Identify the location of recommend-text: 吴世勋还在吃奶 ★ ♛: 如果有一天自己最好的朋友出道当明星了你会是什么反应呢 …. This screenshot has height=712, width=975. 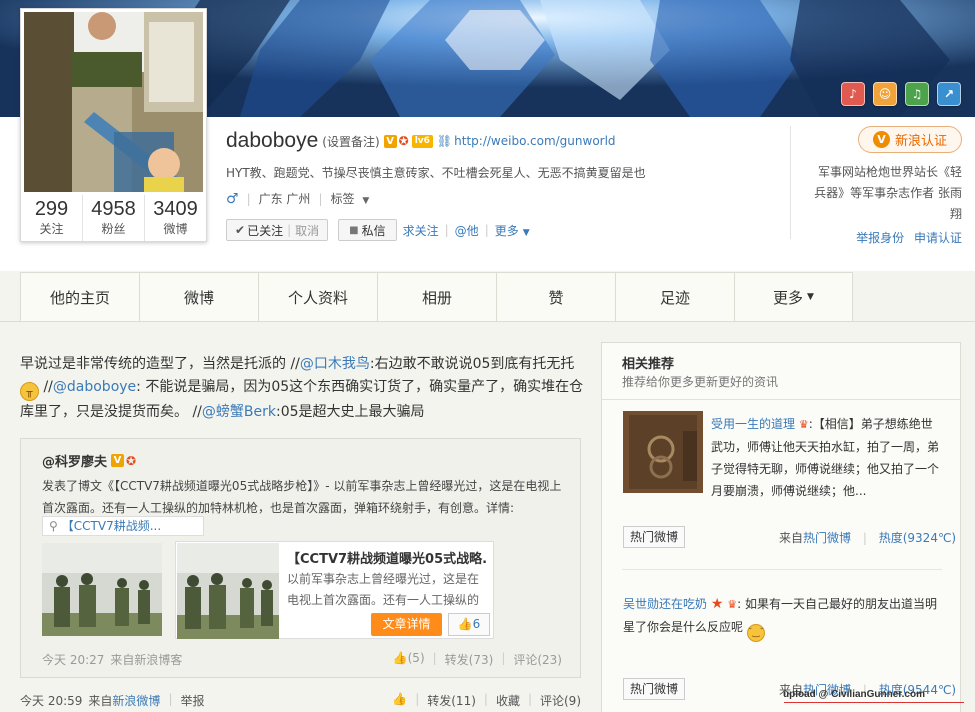
(783, 617).